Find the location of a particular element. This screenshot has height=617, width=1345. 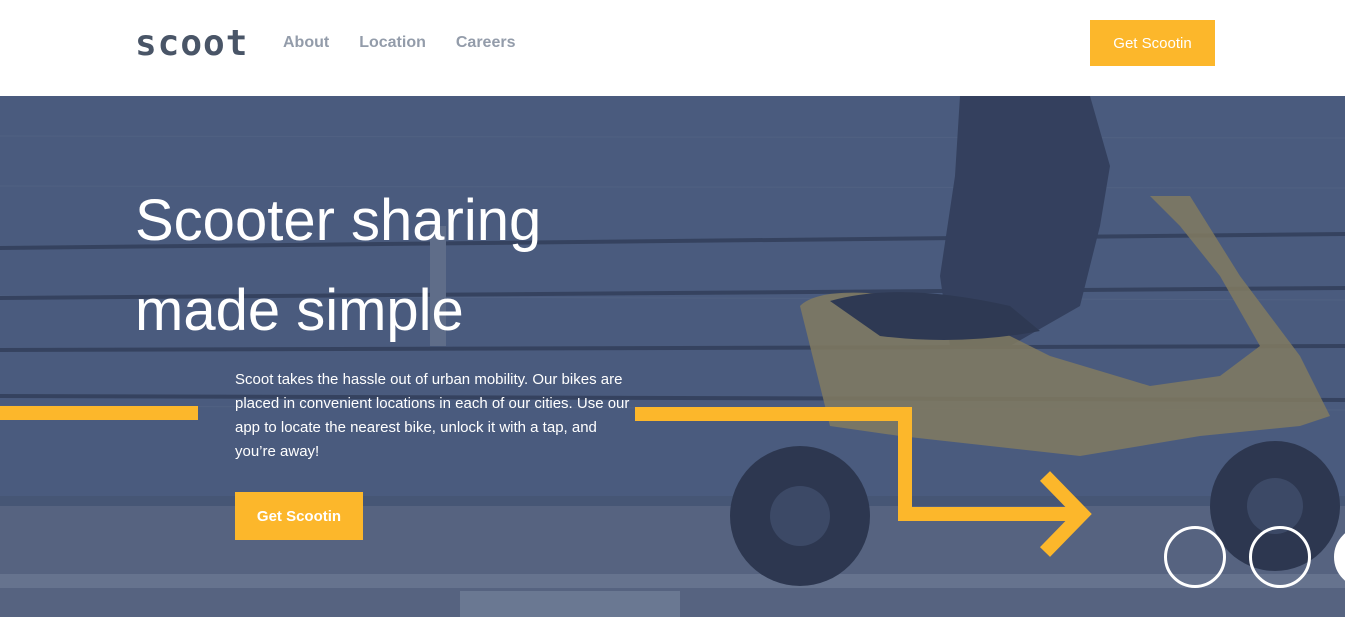

hero-title-line-1: Scooter sharing is located at coordinates (338, 220).